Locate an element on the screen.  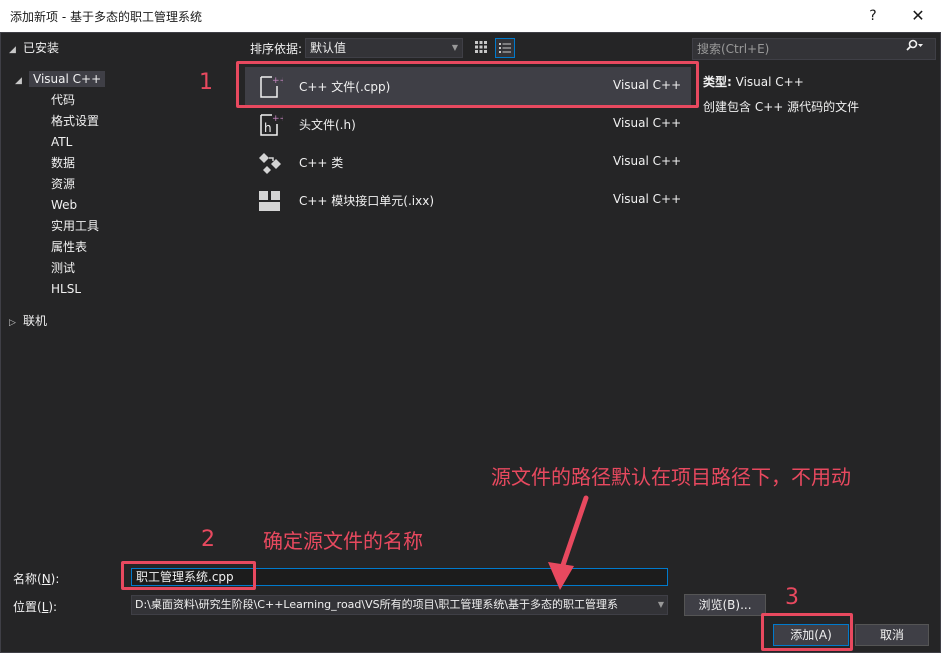
search-dropdown-icon is located at coordinates (914, 45).